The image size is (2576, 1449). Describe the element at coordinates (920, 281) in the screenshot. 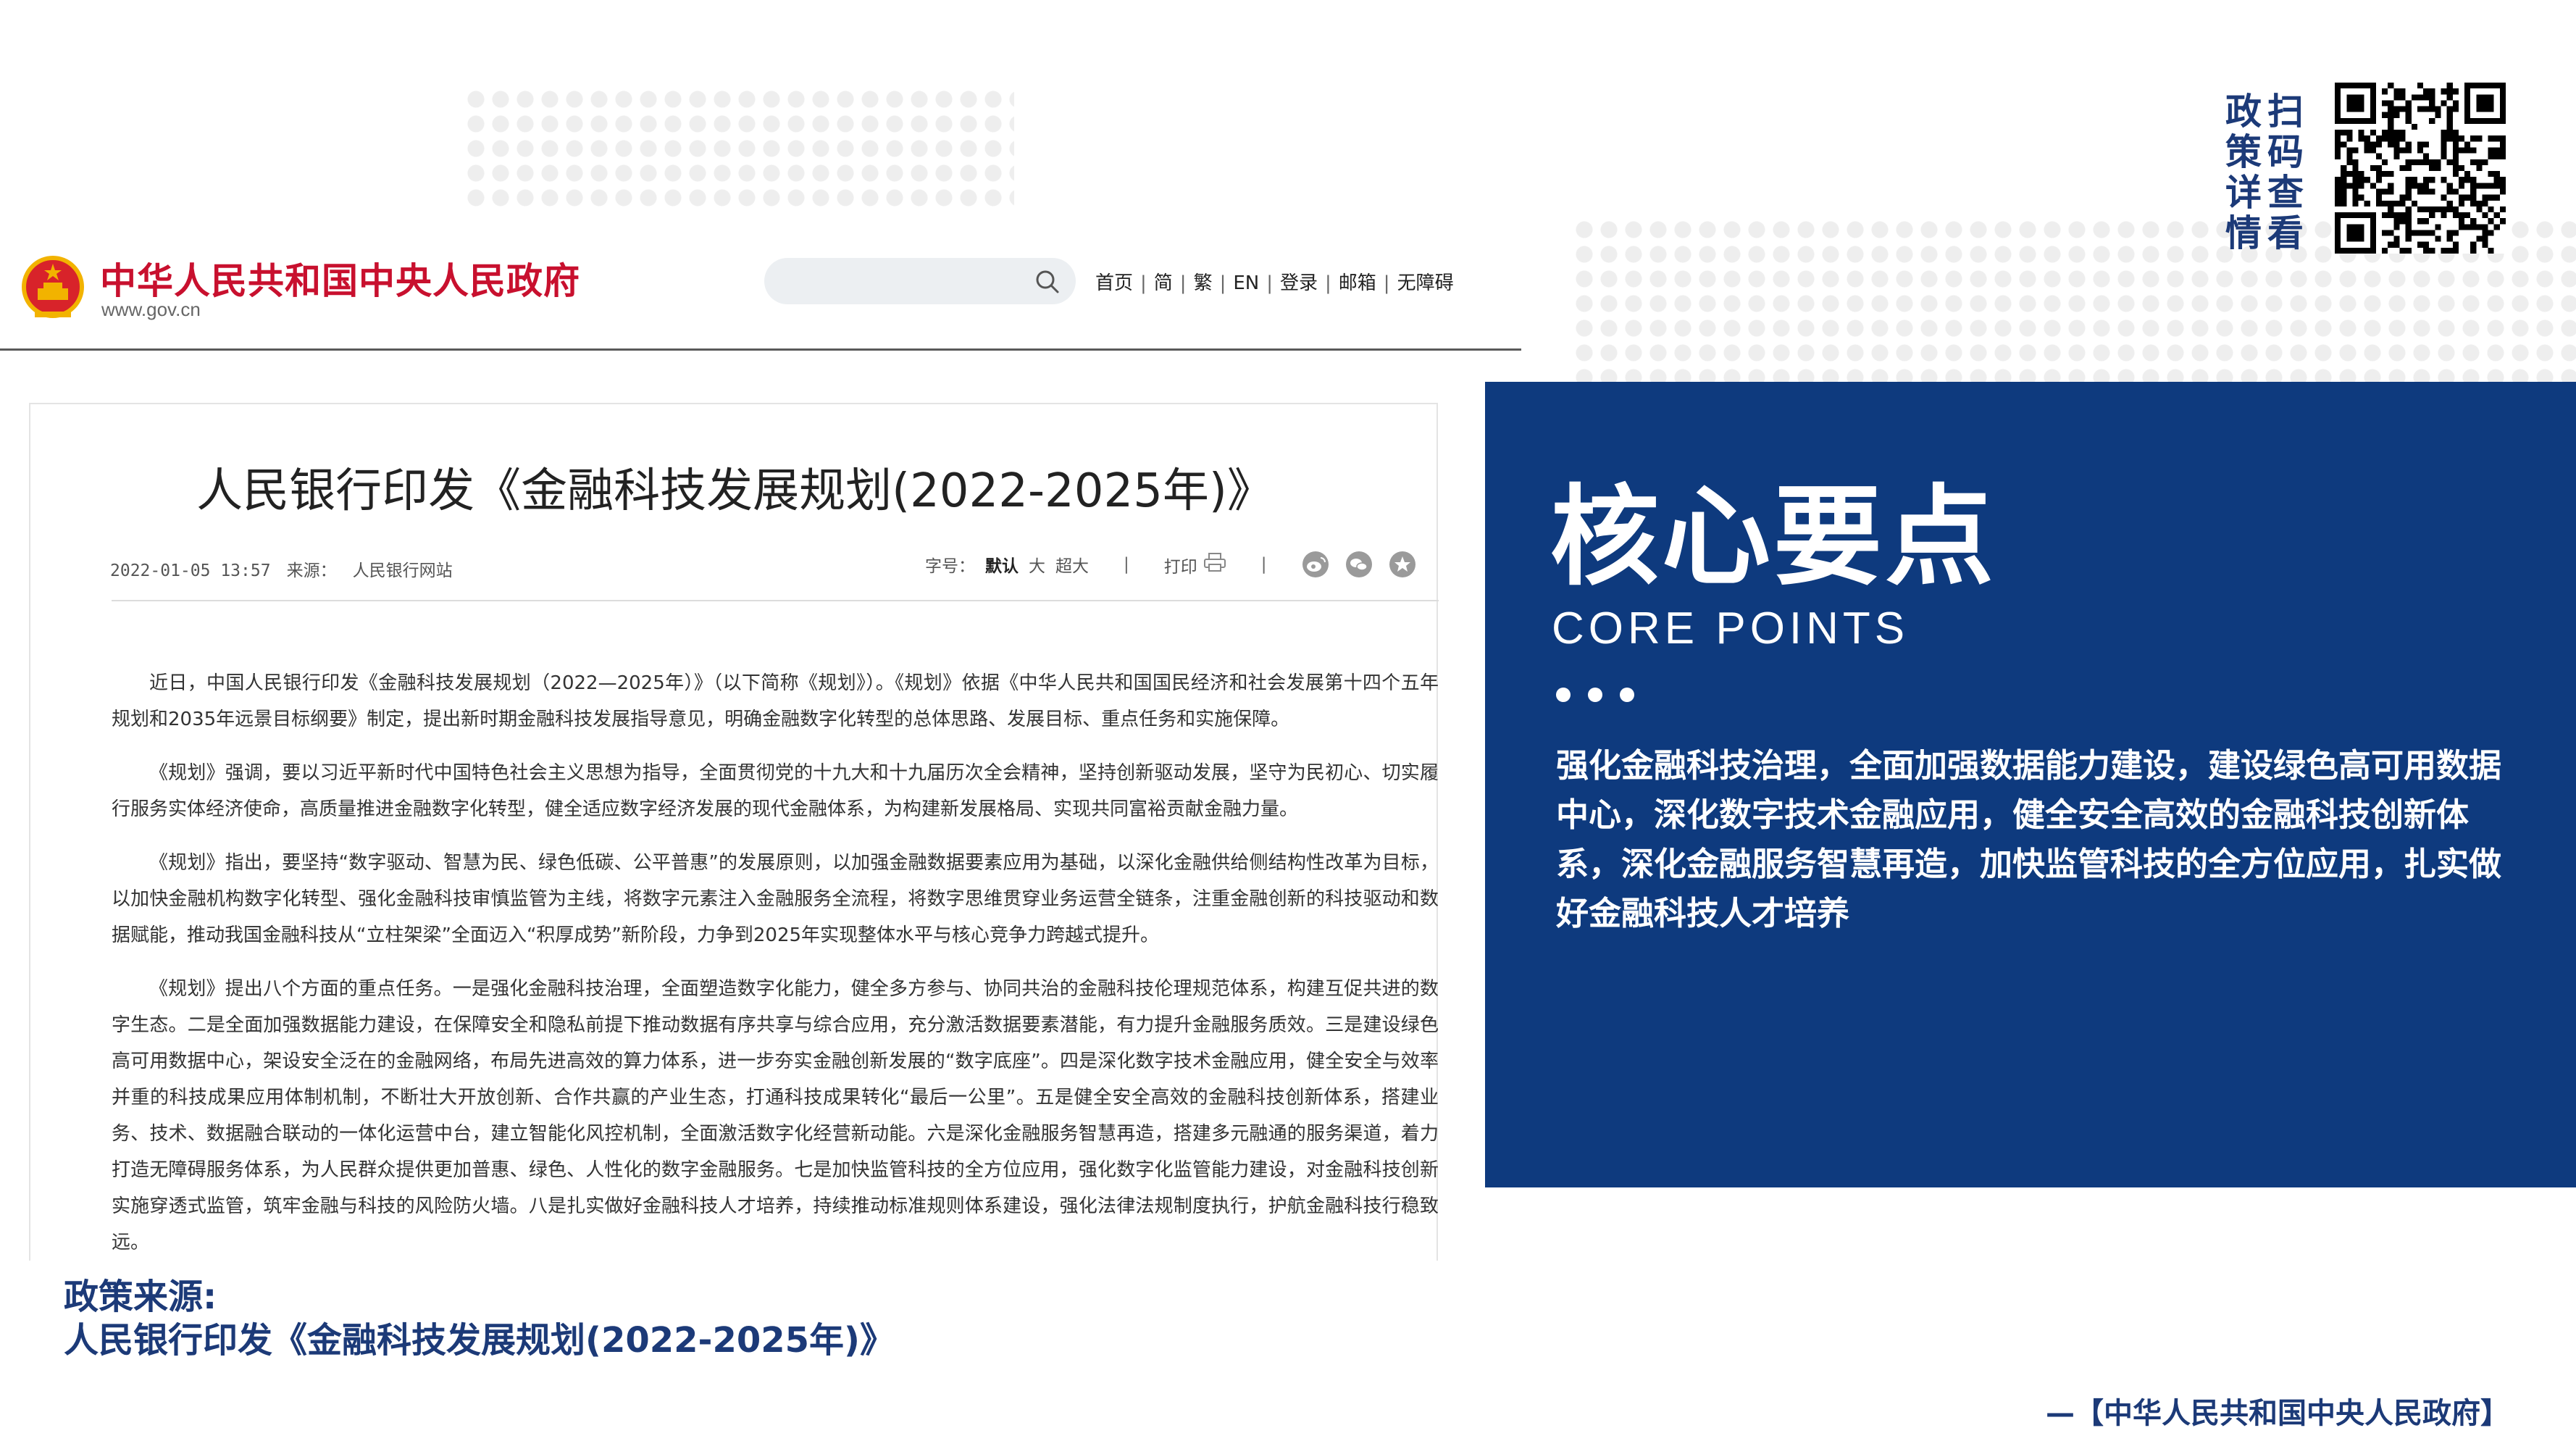

I see `search-input` at that location.